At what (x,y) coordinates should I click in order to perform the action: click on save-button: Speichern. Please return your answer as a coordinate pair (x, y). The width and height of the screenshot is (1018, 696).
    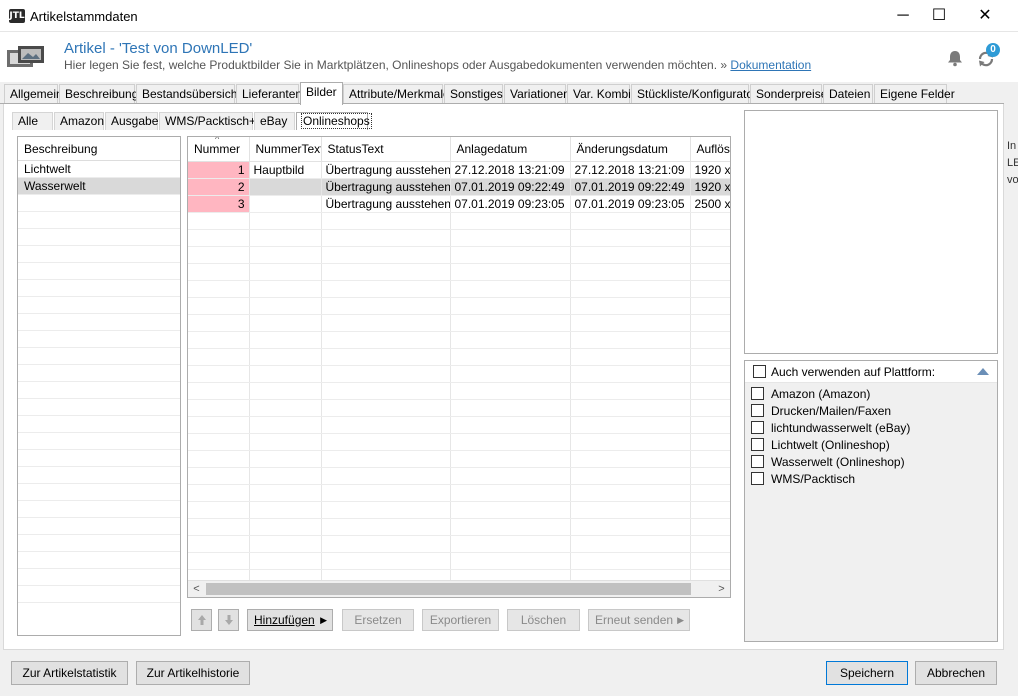
    Looking at the image, I should click on (867, 673).